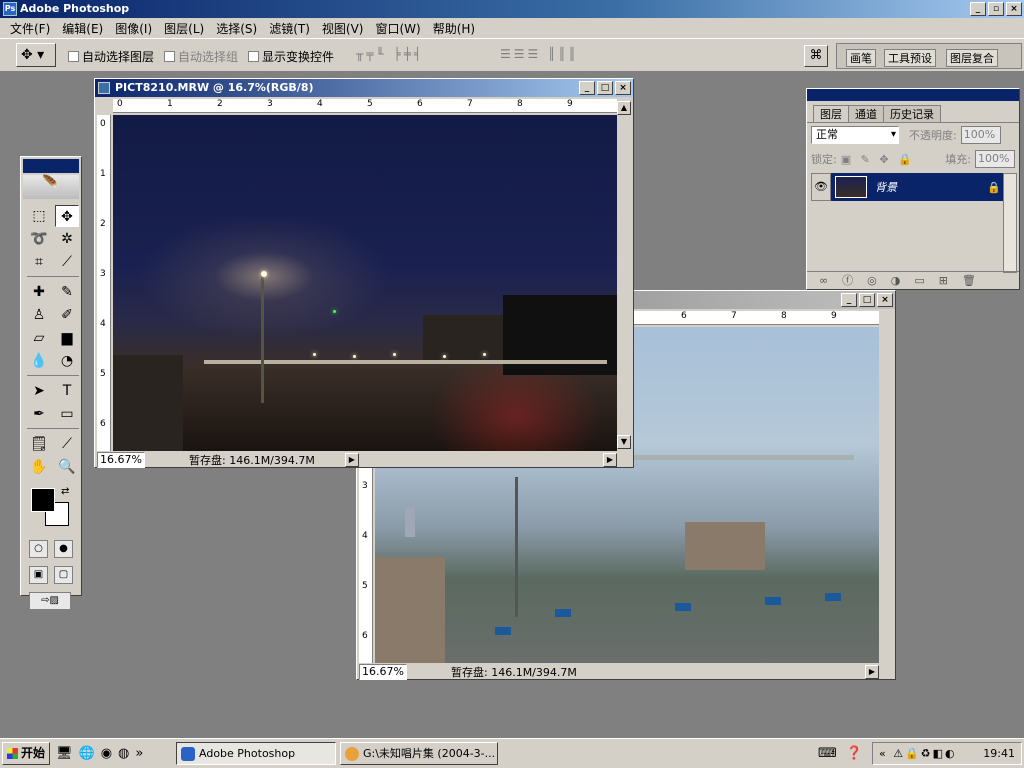 The height and width of the screenshot is (768, 1024). I want to click on notes-tool-icon: 🗒, so click(39, 444).